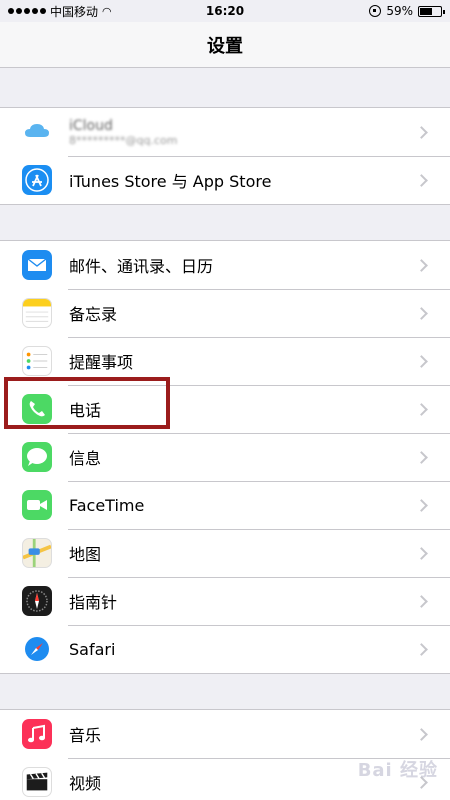 This screenshot has height=800, width=450. I want to click on icloud-label: iCloud, so click(91, 125).